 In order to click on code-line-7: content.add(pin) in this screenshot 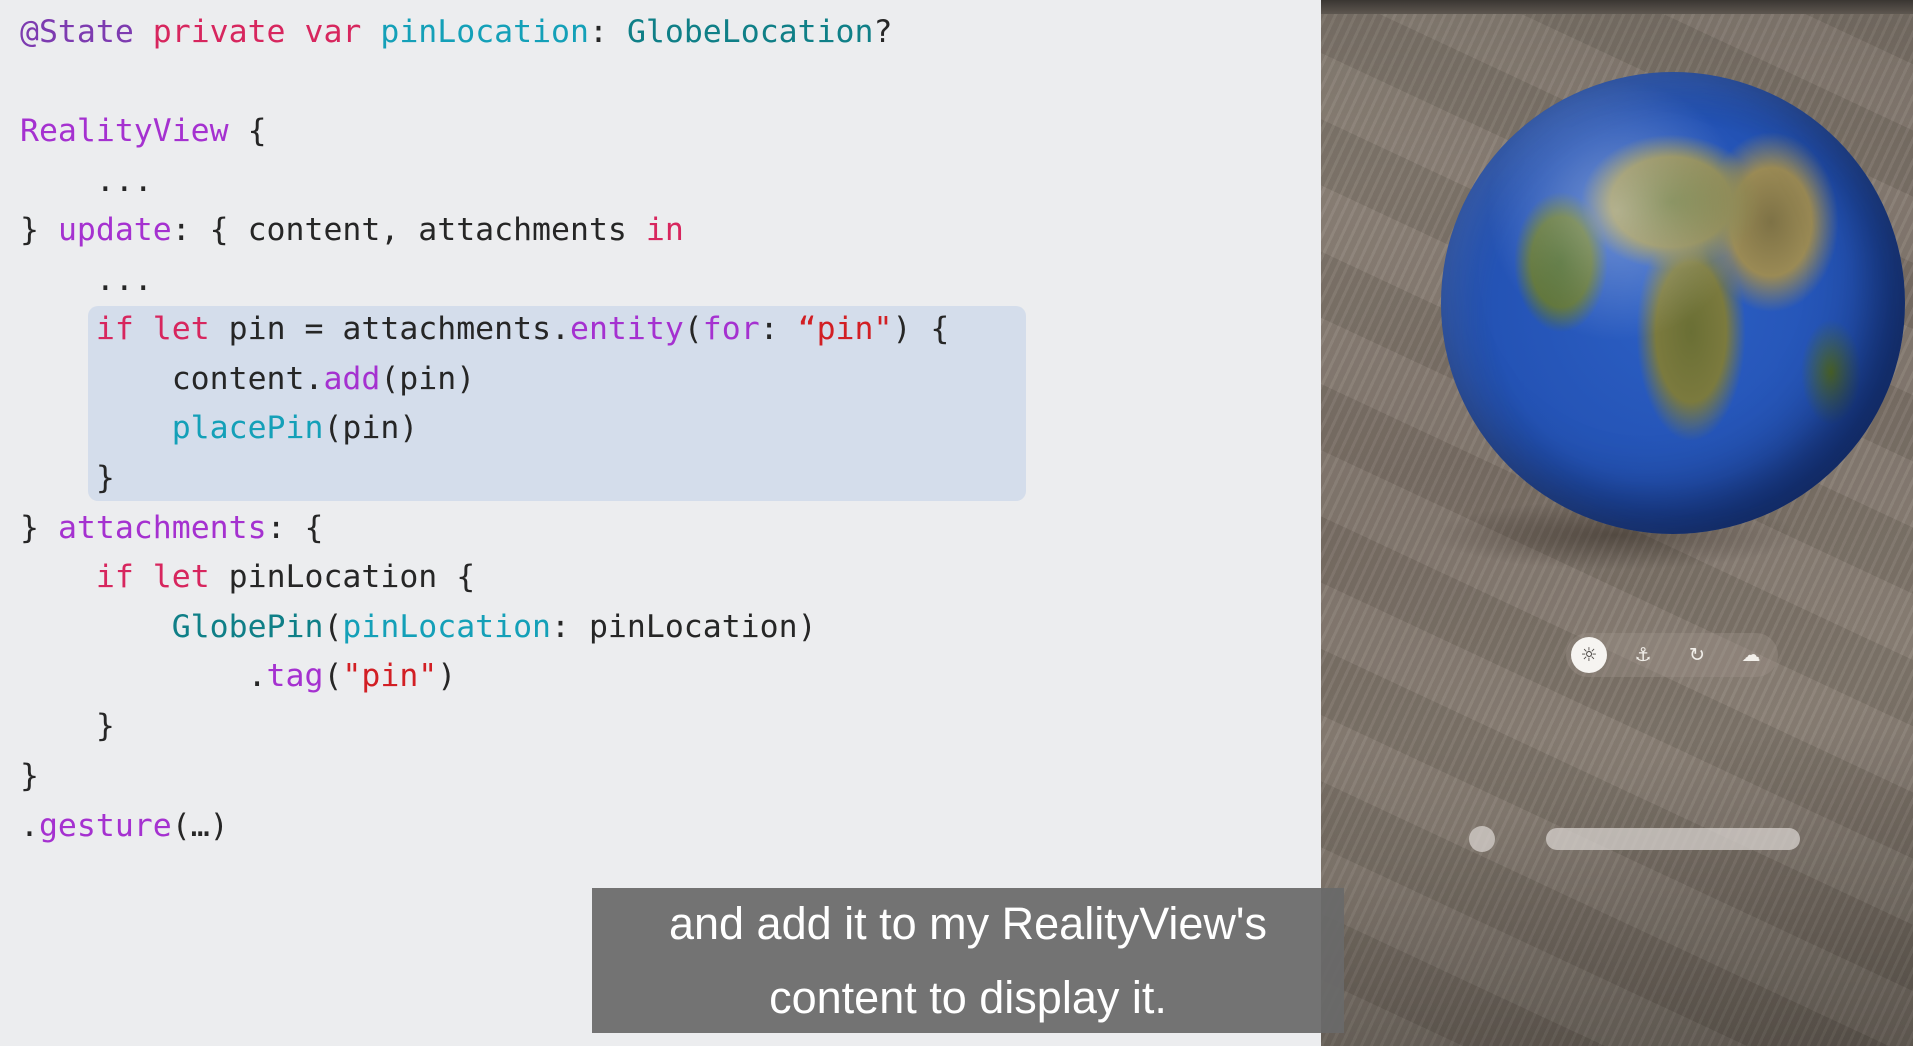, I will do `click(247, 379)`.